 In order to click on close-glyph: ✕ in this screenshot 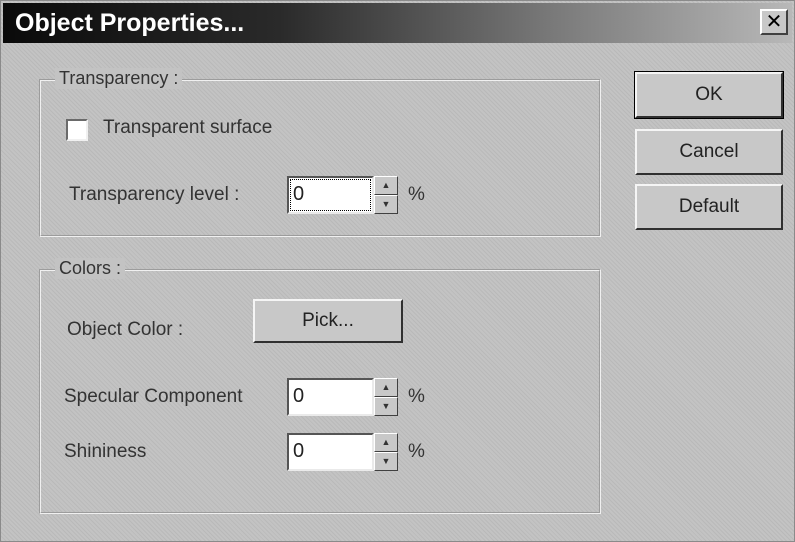, I will do `click(774, 22)`.